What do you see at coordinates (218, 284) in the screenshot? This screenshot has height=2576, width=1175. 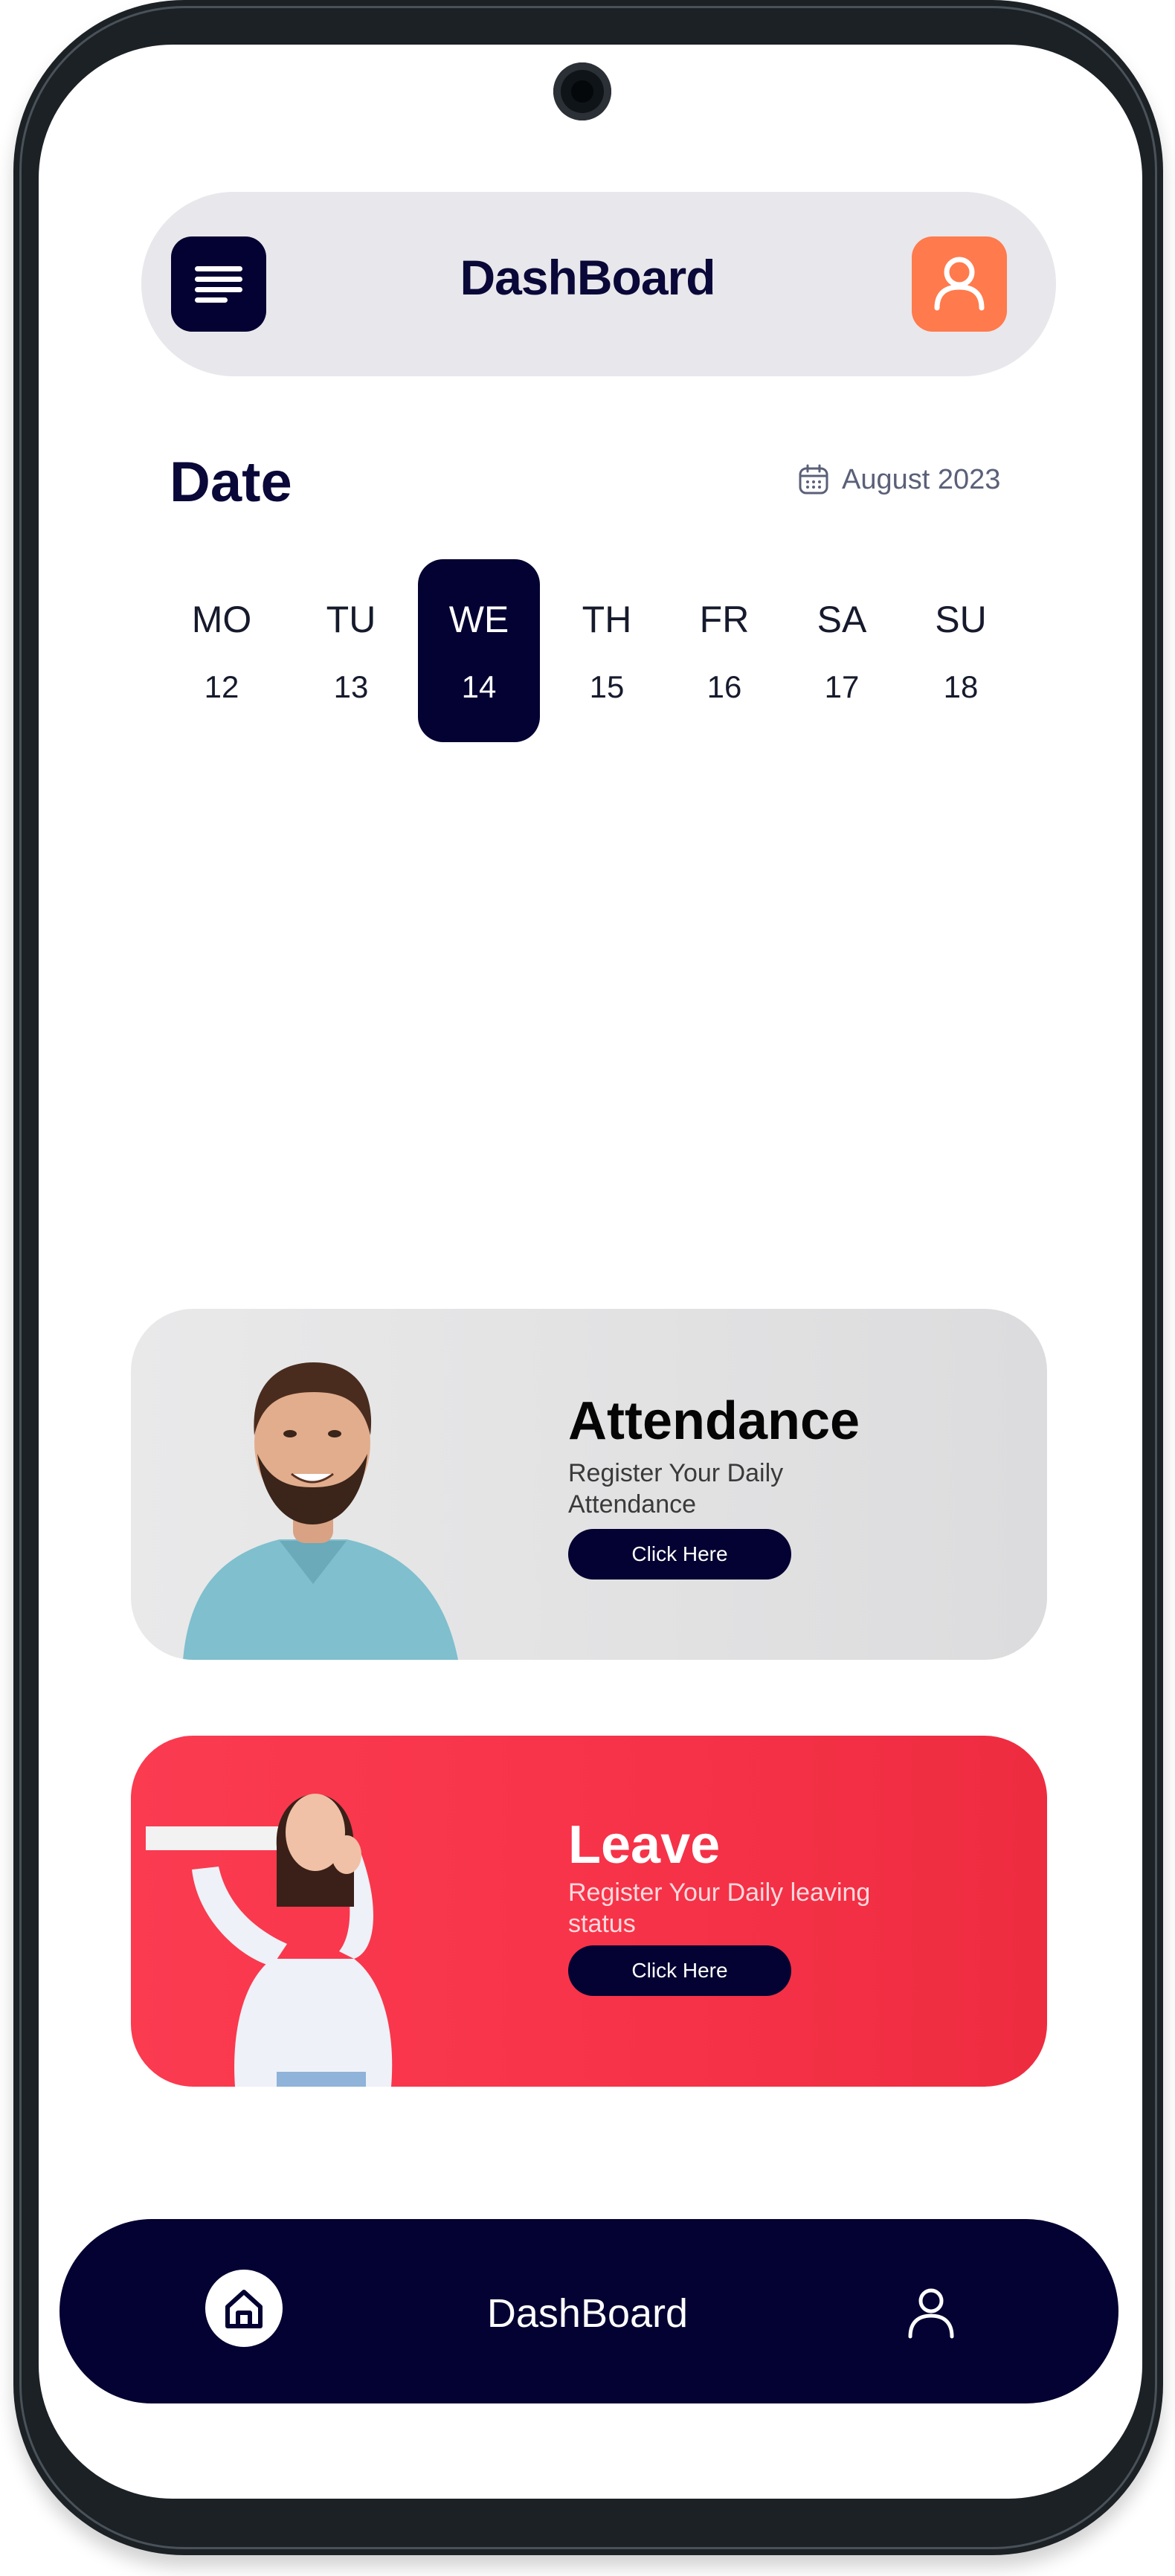 I see `menu-button` at bounding box center [218, 284].